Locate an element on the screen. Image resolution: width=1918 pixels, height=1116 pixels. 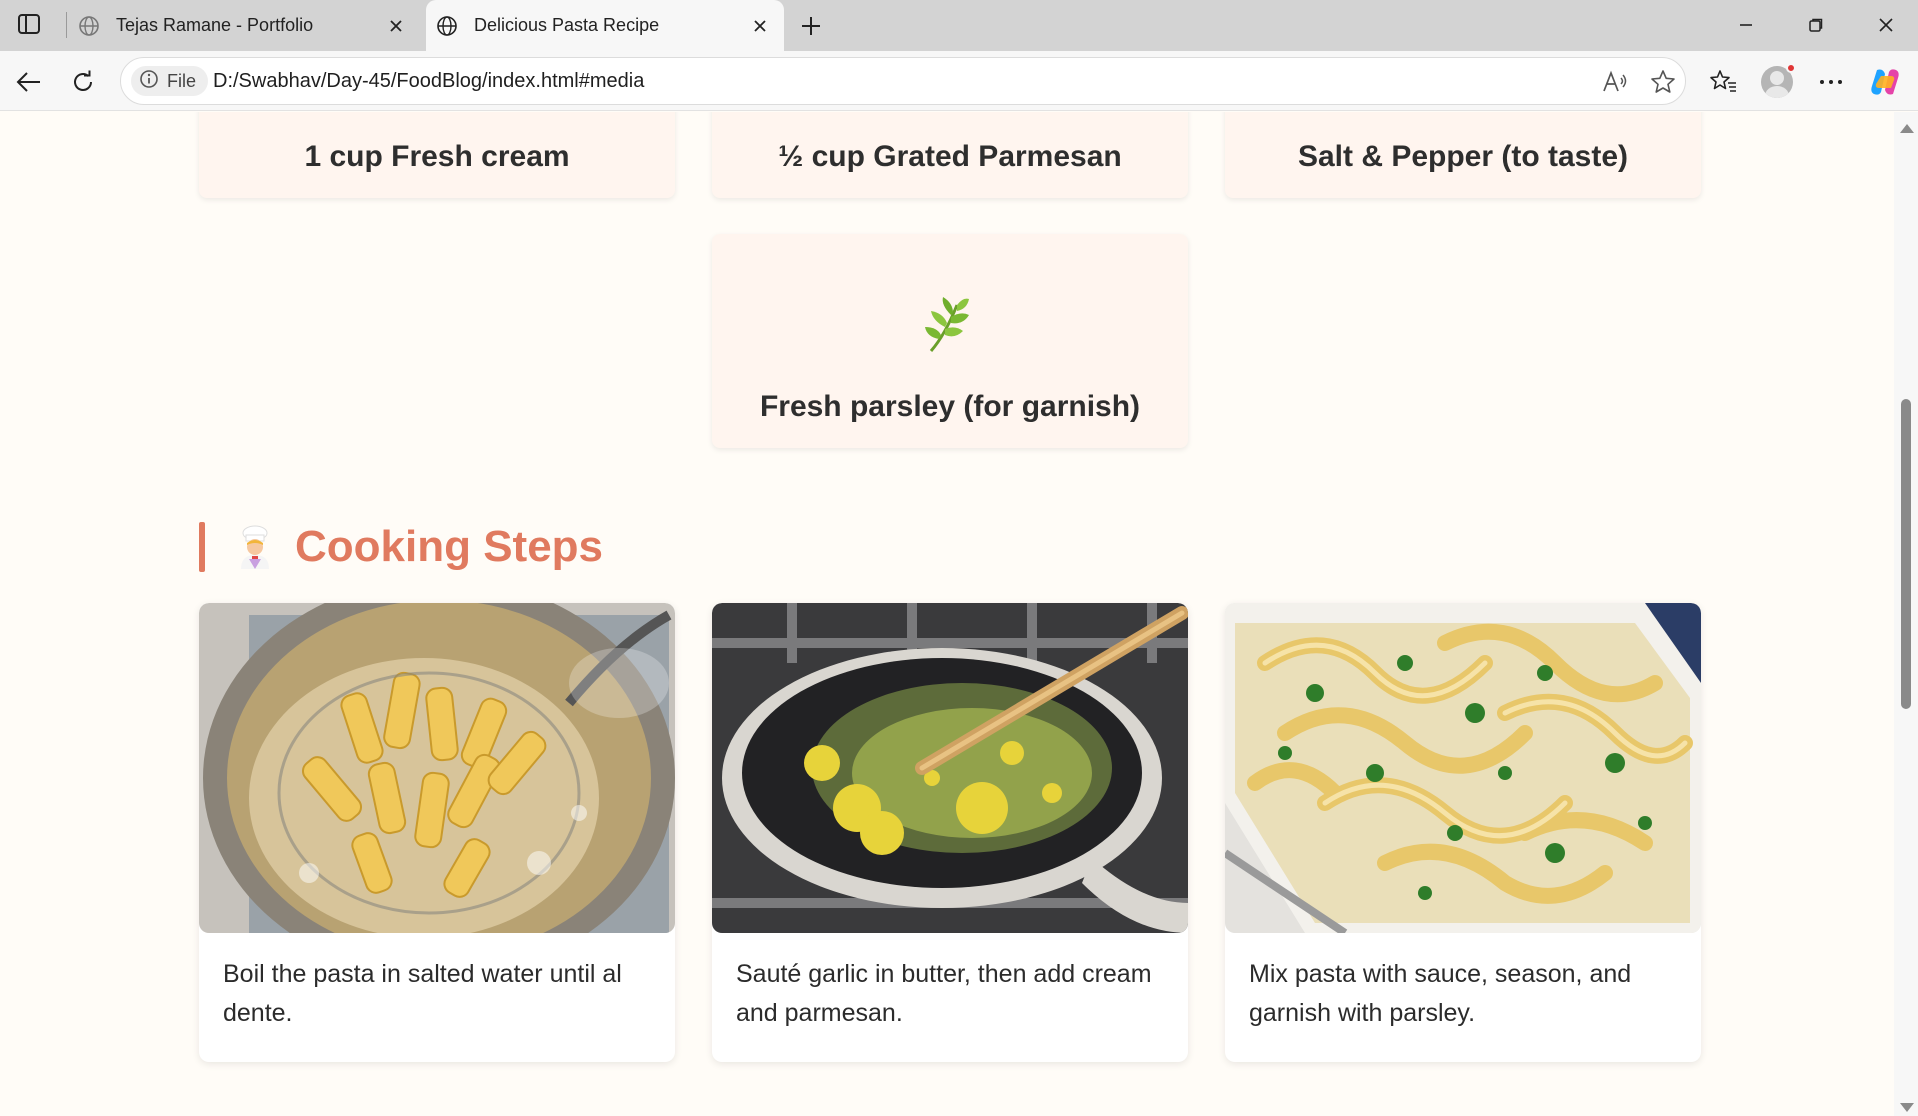
refresh-icon is located at coordinates (83, 82).